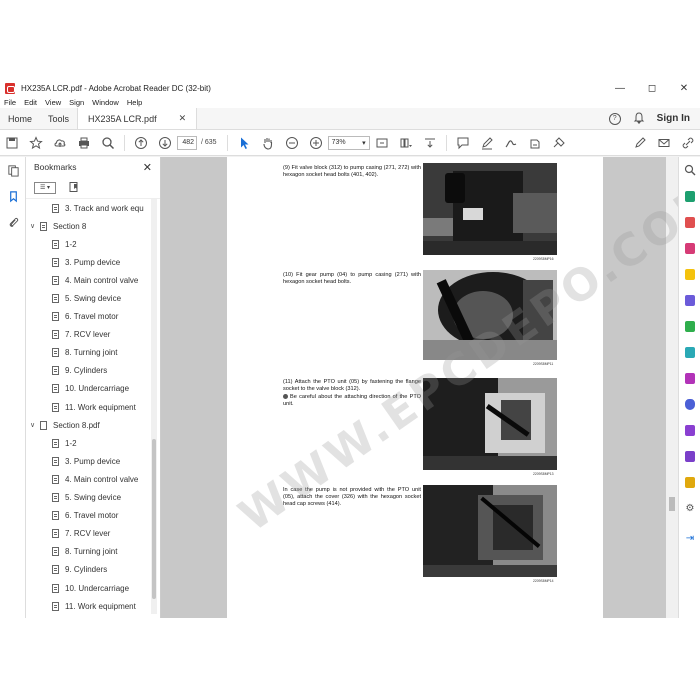  What do you see at coordinates (154, 406) in the screenshot?
I see `bookmarks-scrollbar` at bounding box center [154, 406].